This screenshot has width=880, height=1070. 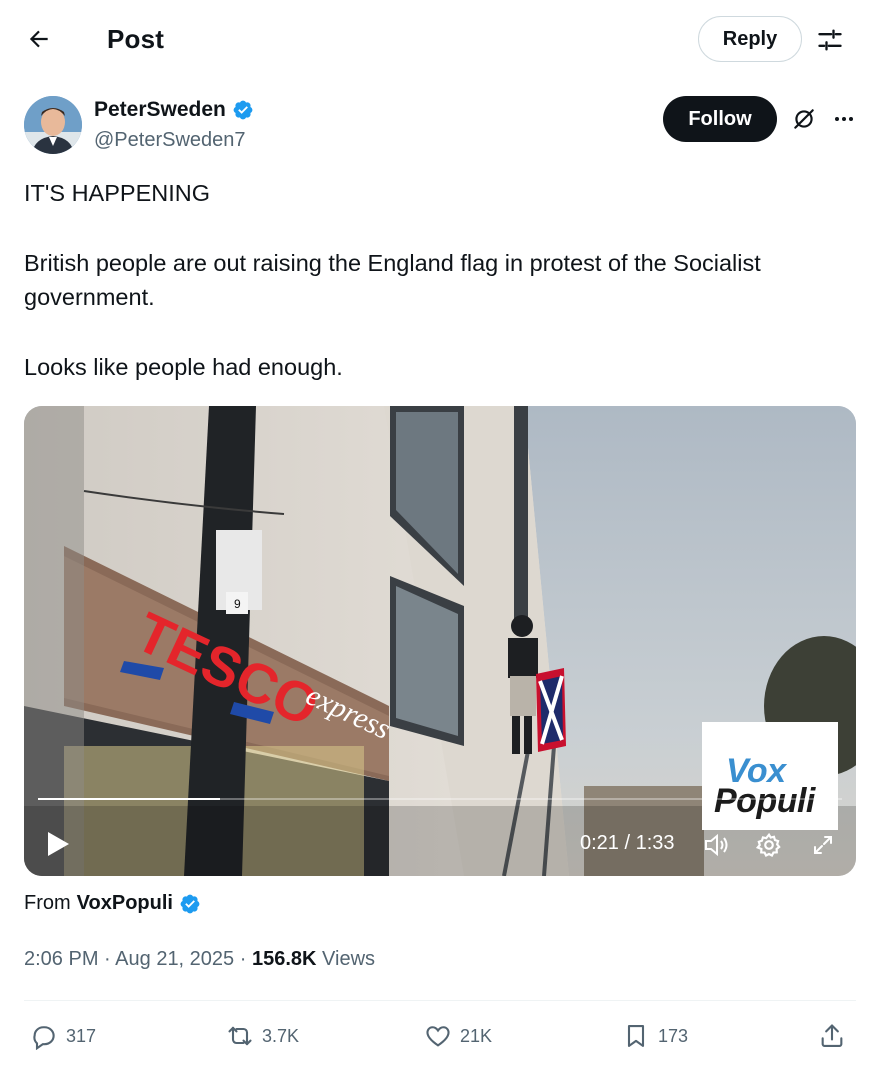 I want to click on tweet-paragraph: IT'S HAPPENING, so click(x=117, y=193).